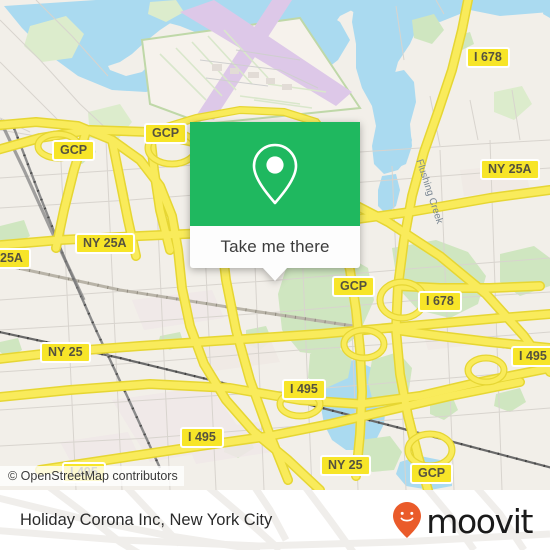  Describe the element at coordinates (65, 352) in the screenshot. I see `highway-shield-ny25-west: NY 25` at that location.